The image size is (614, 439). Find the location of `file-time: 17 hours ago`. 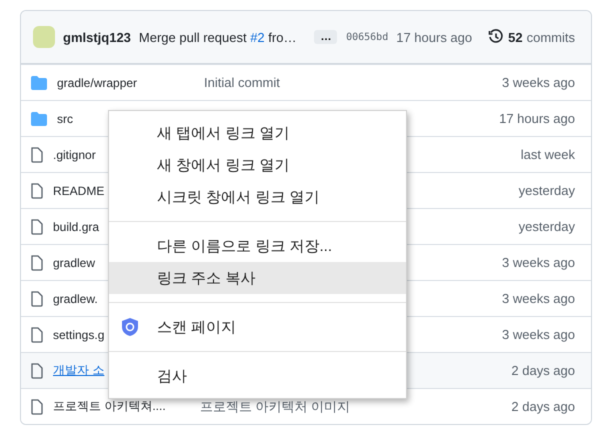

file-time: 17 hours ago is located at coordinates (537, 118).